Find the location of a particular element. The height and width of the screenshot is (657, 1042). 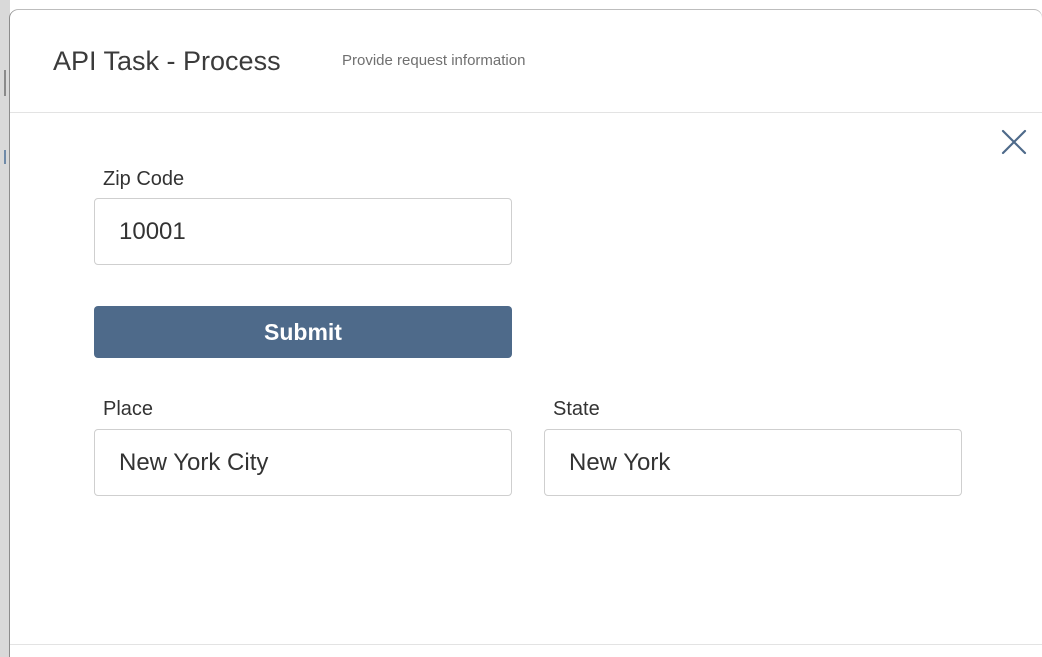

dialog-footer-divider is located at coordinates (526, 644).